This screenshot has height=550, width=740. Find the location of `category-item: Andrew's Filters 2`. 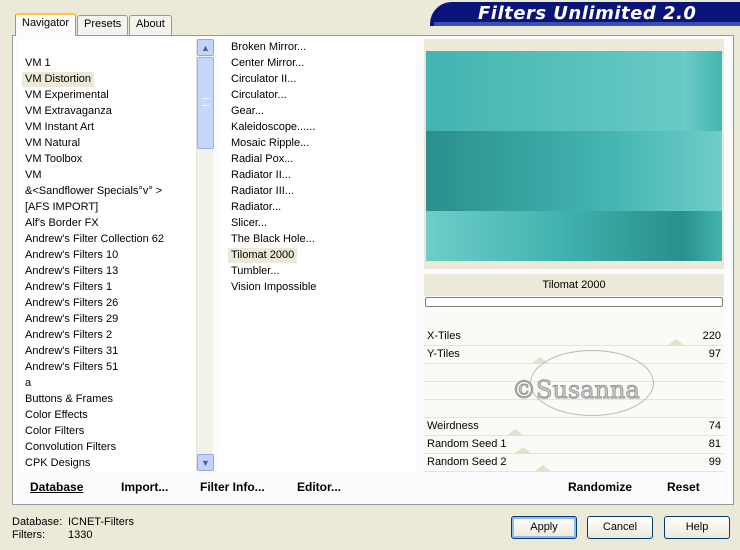

category-item: Andrew's Filters 2 is located at coordinates (68, 335).